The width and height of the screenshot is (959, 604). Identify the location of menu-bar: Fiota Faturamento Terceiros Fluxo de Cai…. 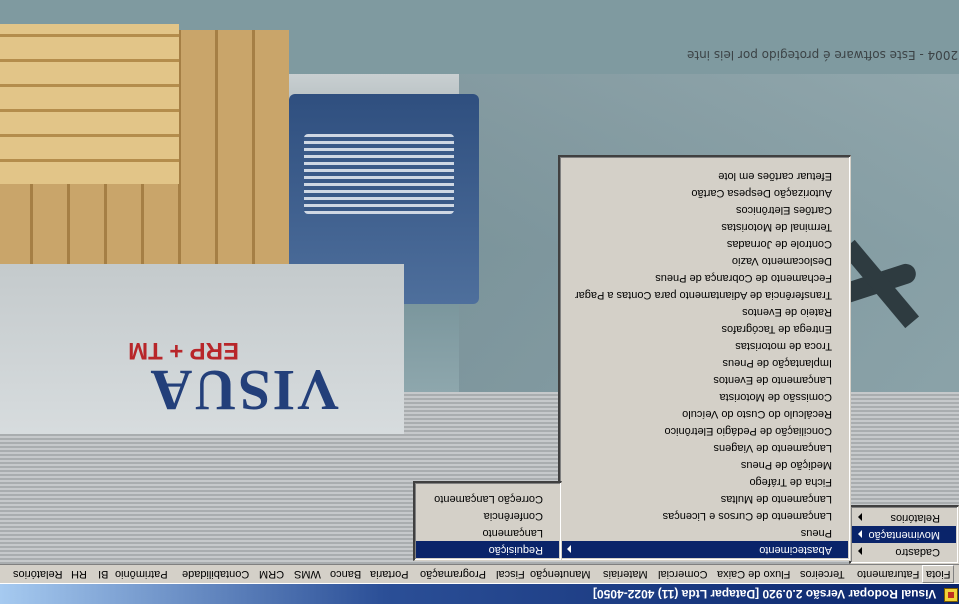
(479, 574).